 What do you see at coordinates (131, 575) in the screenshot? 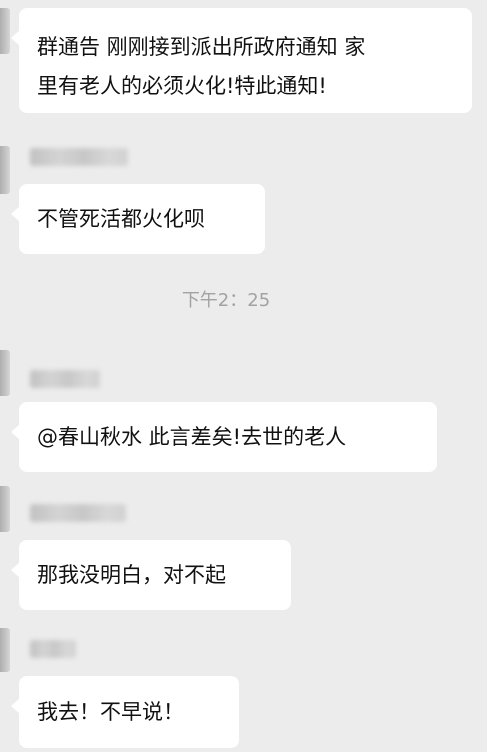
I see `message-text: 那我没明白，对不起` at bounding box center [131, 575].